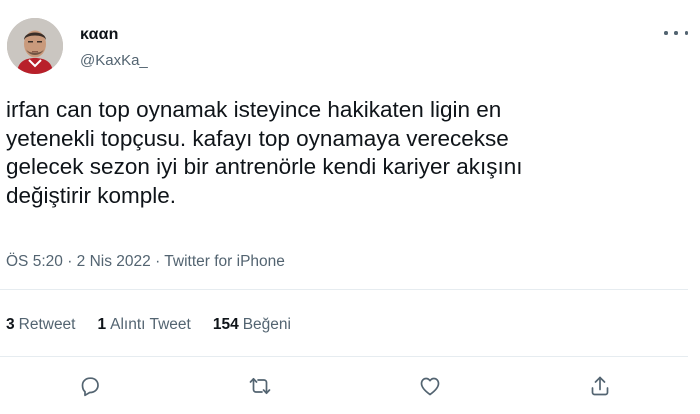  I want to click on comment-icon, so click(90, 387).